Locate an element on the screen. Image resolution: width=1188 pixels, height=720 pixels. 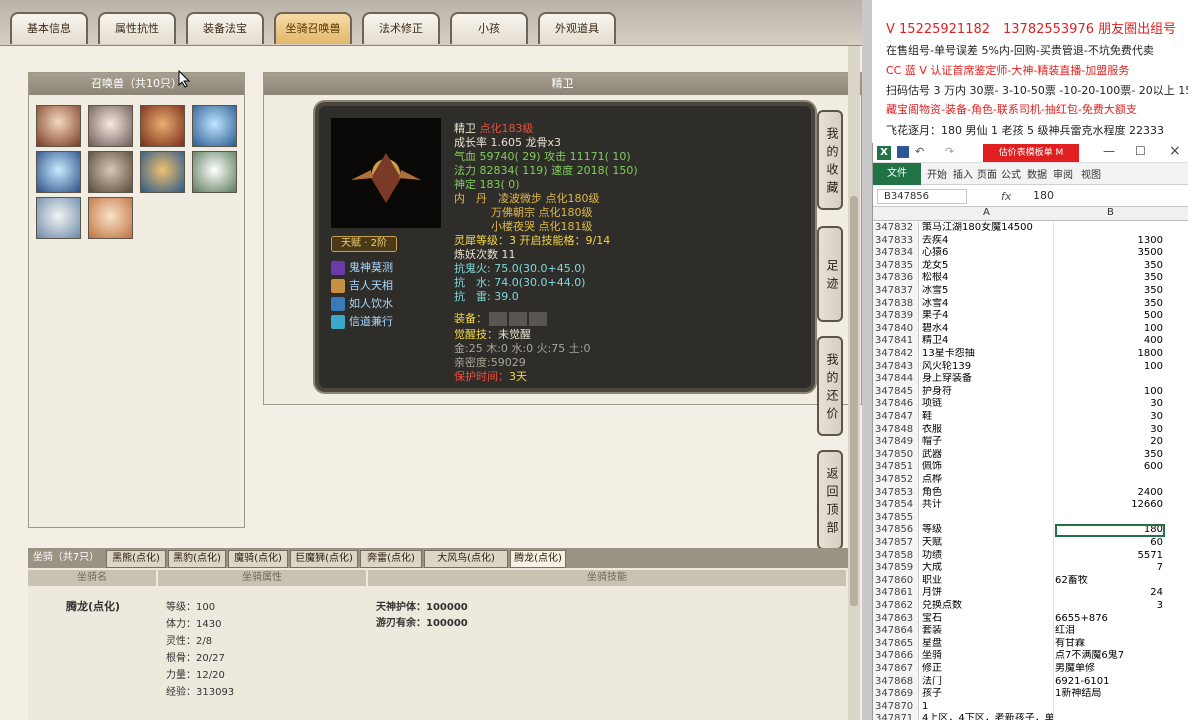
cell-a: 精卫4 is located at coordinates (987, 341).